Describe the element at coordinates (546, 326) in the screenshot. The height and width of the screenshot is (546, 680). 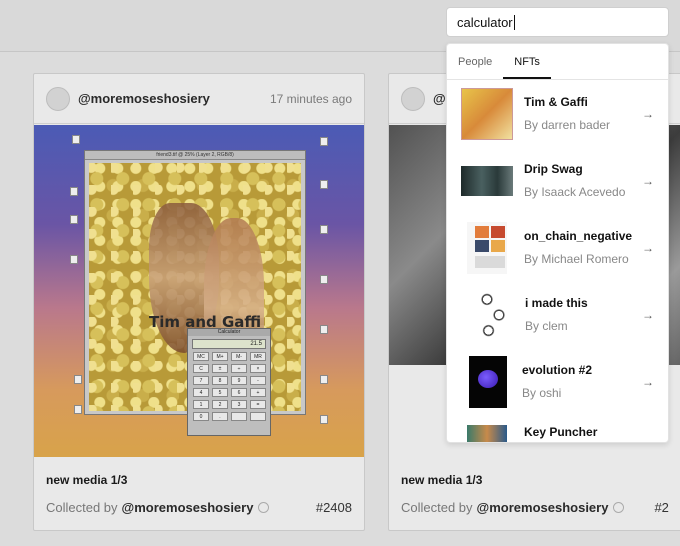
I see `nft-creator: By clem` at that location.